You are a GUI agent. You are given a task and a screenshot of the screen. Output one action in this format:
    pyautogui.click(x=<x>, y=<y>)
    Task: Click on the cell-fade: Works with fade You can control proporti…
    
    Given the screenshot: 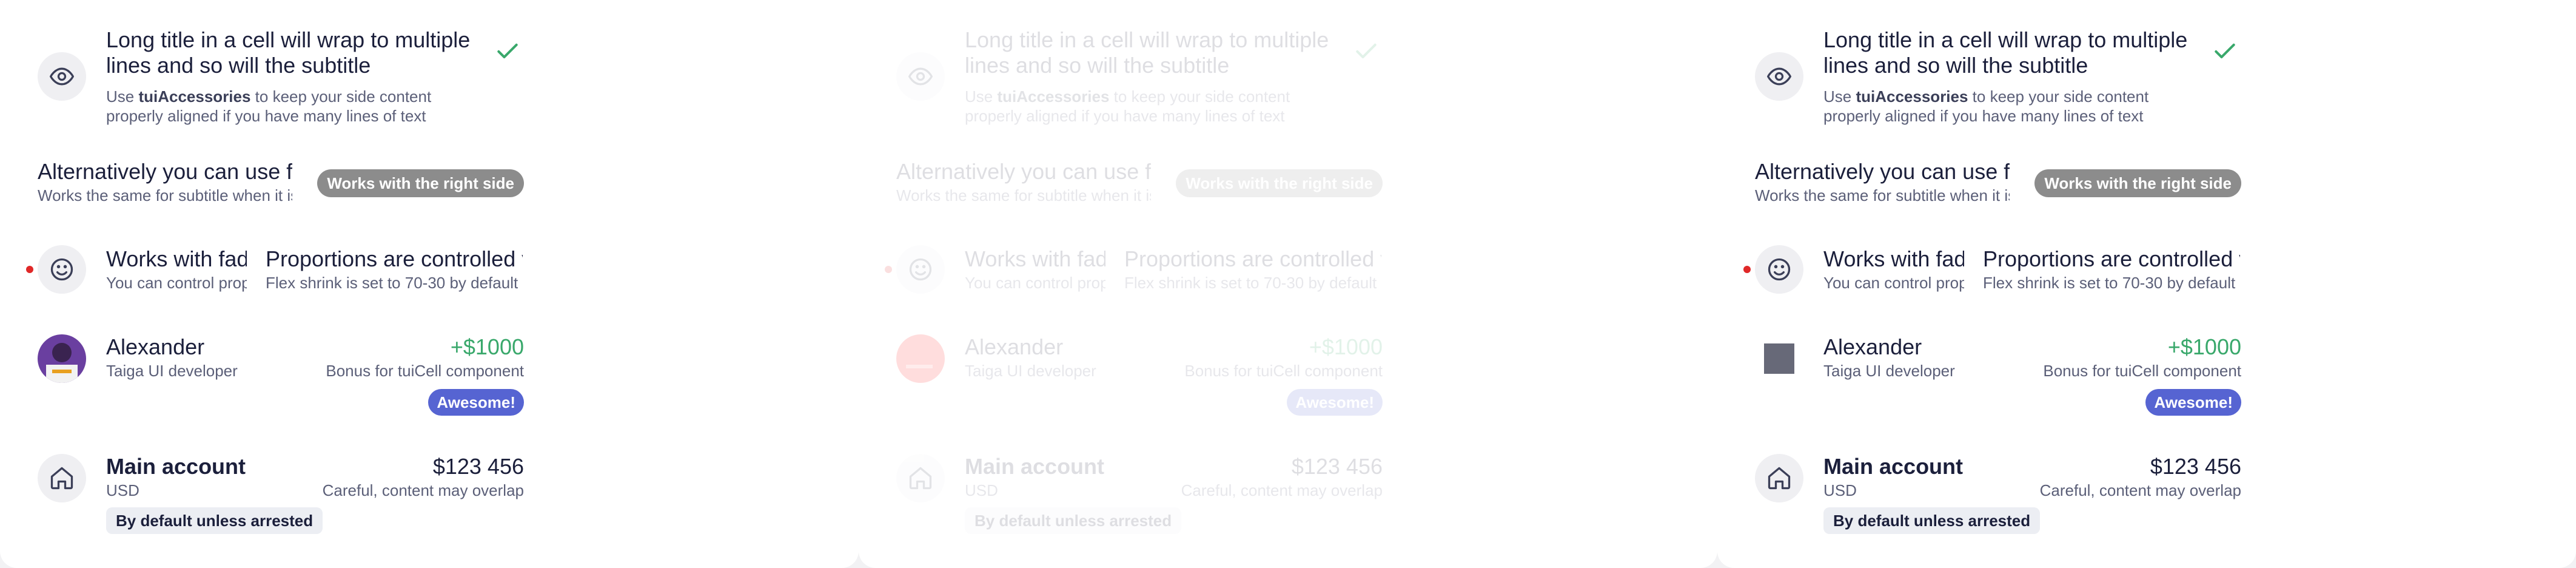 What is the action you would take?
    pyautogui.click(x=1288, y=273)
    